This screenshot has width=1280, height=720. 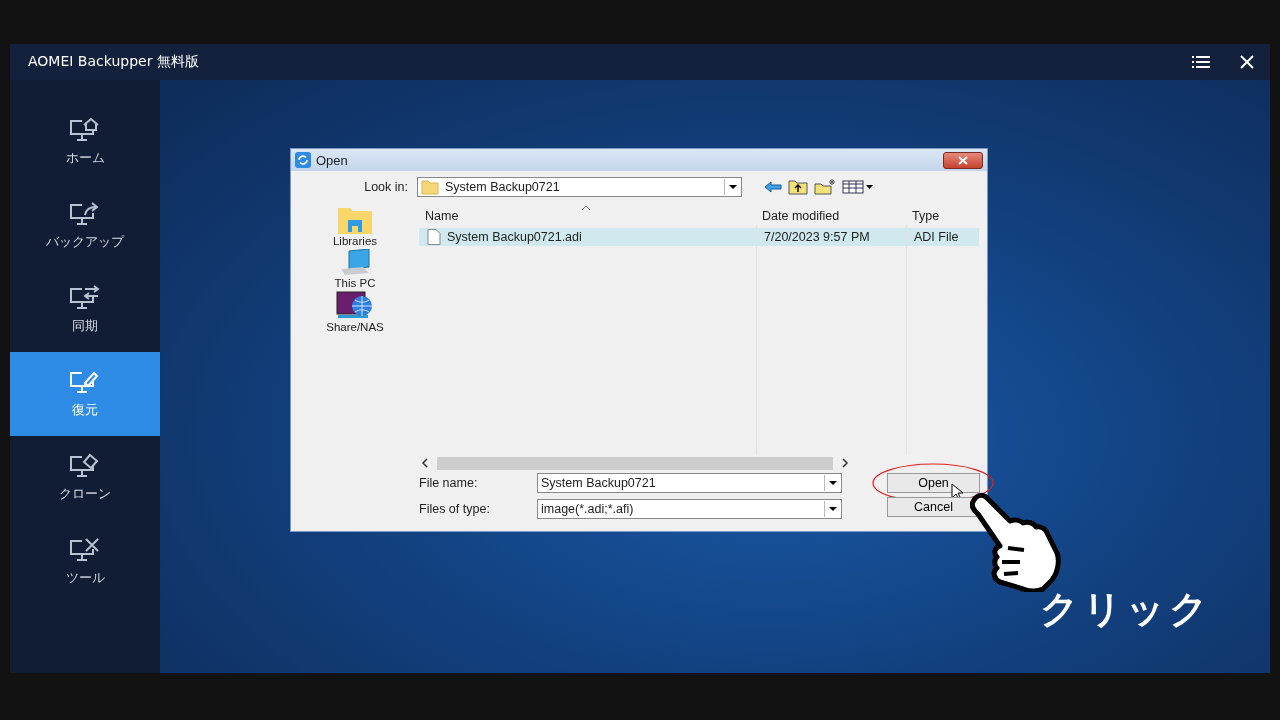 I want to click on view-menu-icon, so click(x=858, y=187).